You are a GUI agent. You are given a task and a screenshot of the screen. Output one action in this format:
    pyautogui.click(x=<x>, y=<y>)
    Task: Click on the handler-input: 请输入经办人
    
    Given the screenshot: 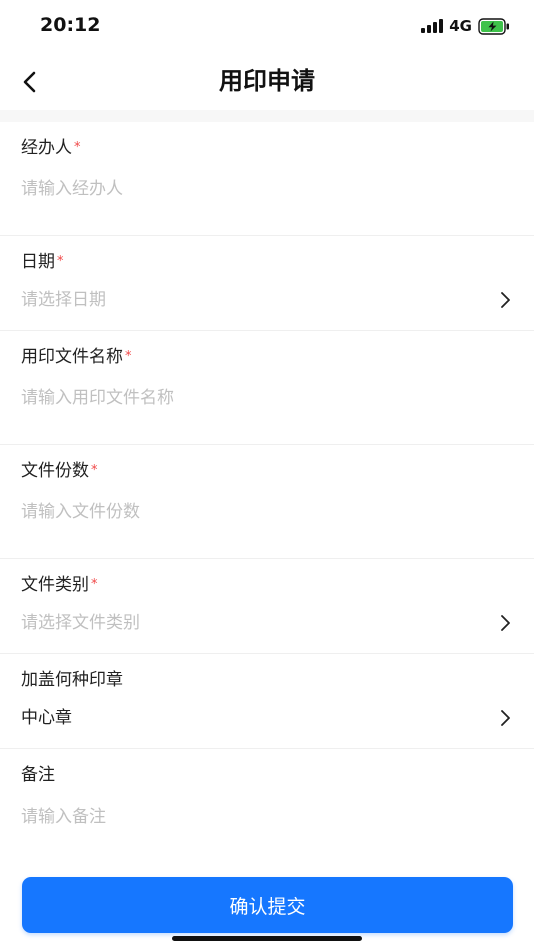 What is the action you would take?
    pyautogui.click(x=72, y=189)
    